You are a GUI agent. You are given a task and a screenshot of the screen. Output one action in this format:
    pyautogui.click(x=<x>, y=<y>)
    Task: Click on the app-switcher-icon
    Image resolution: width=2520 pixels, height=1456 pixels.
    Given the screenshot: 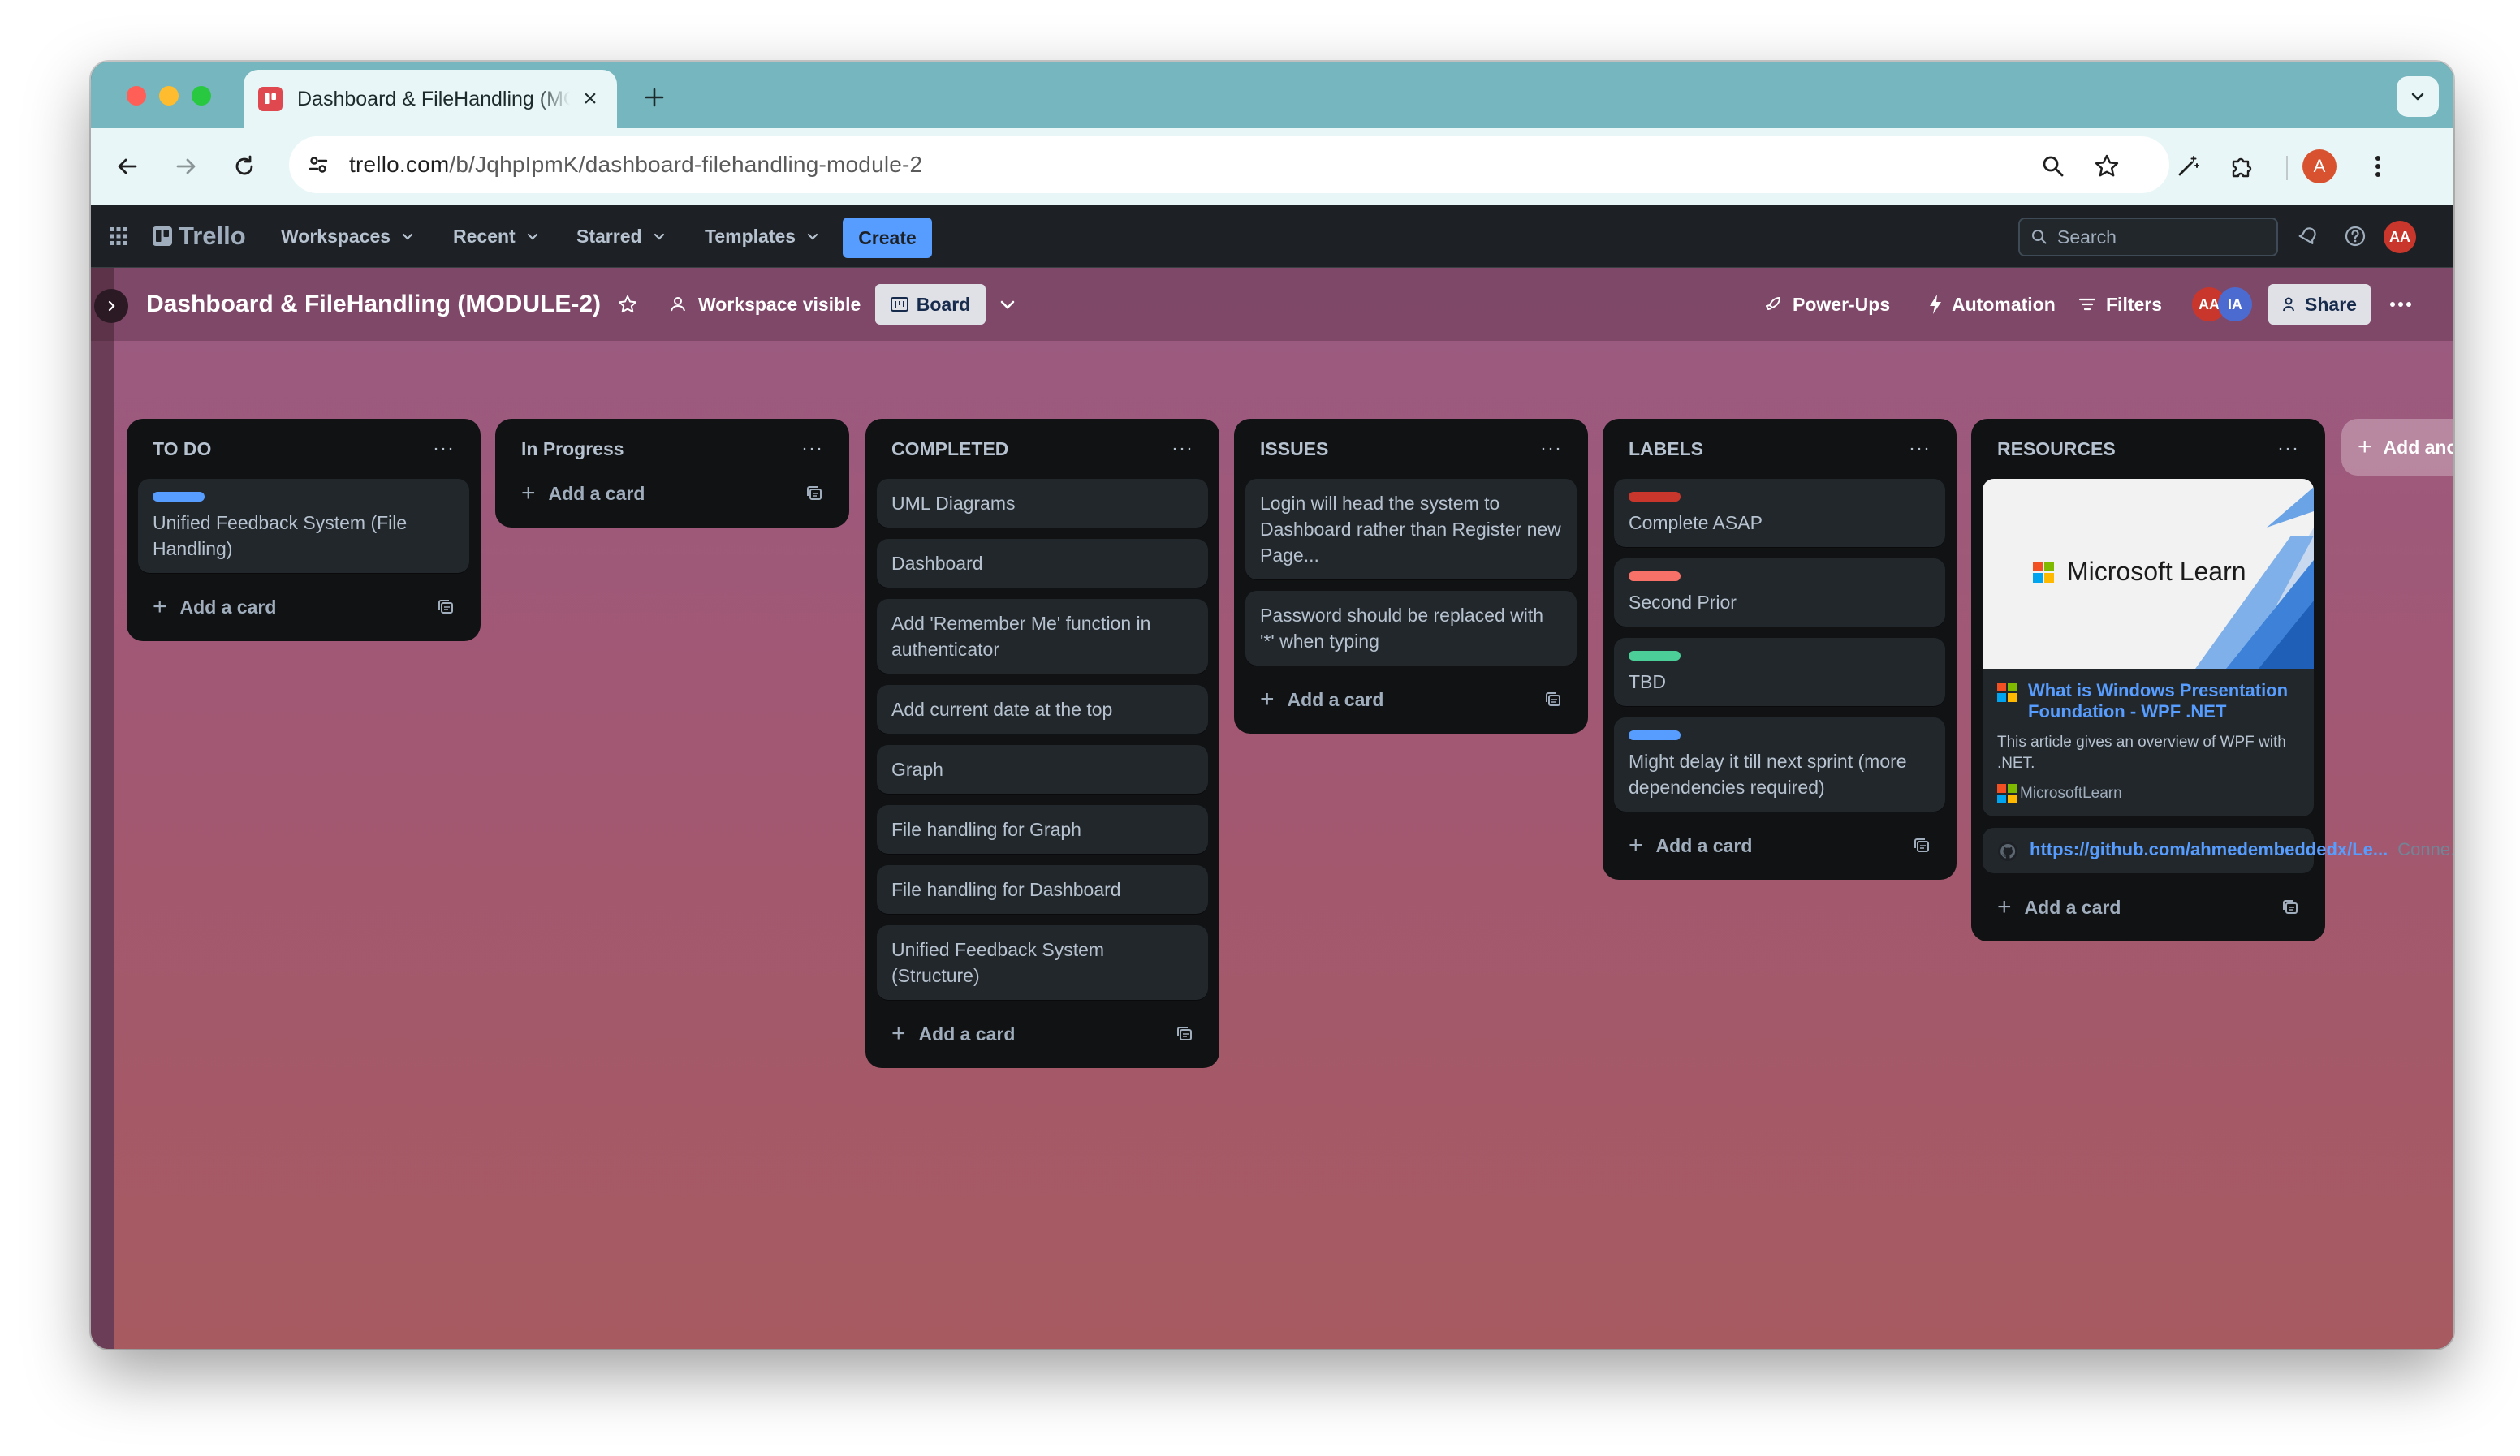 What is the action you would take?
    pyautogui.click(x=119, y=237)
    